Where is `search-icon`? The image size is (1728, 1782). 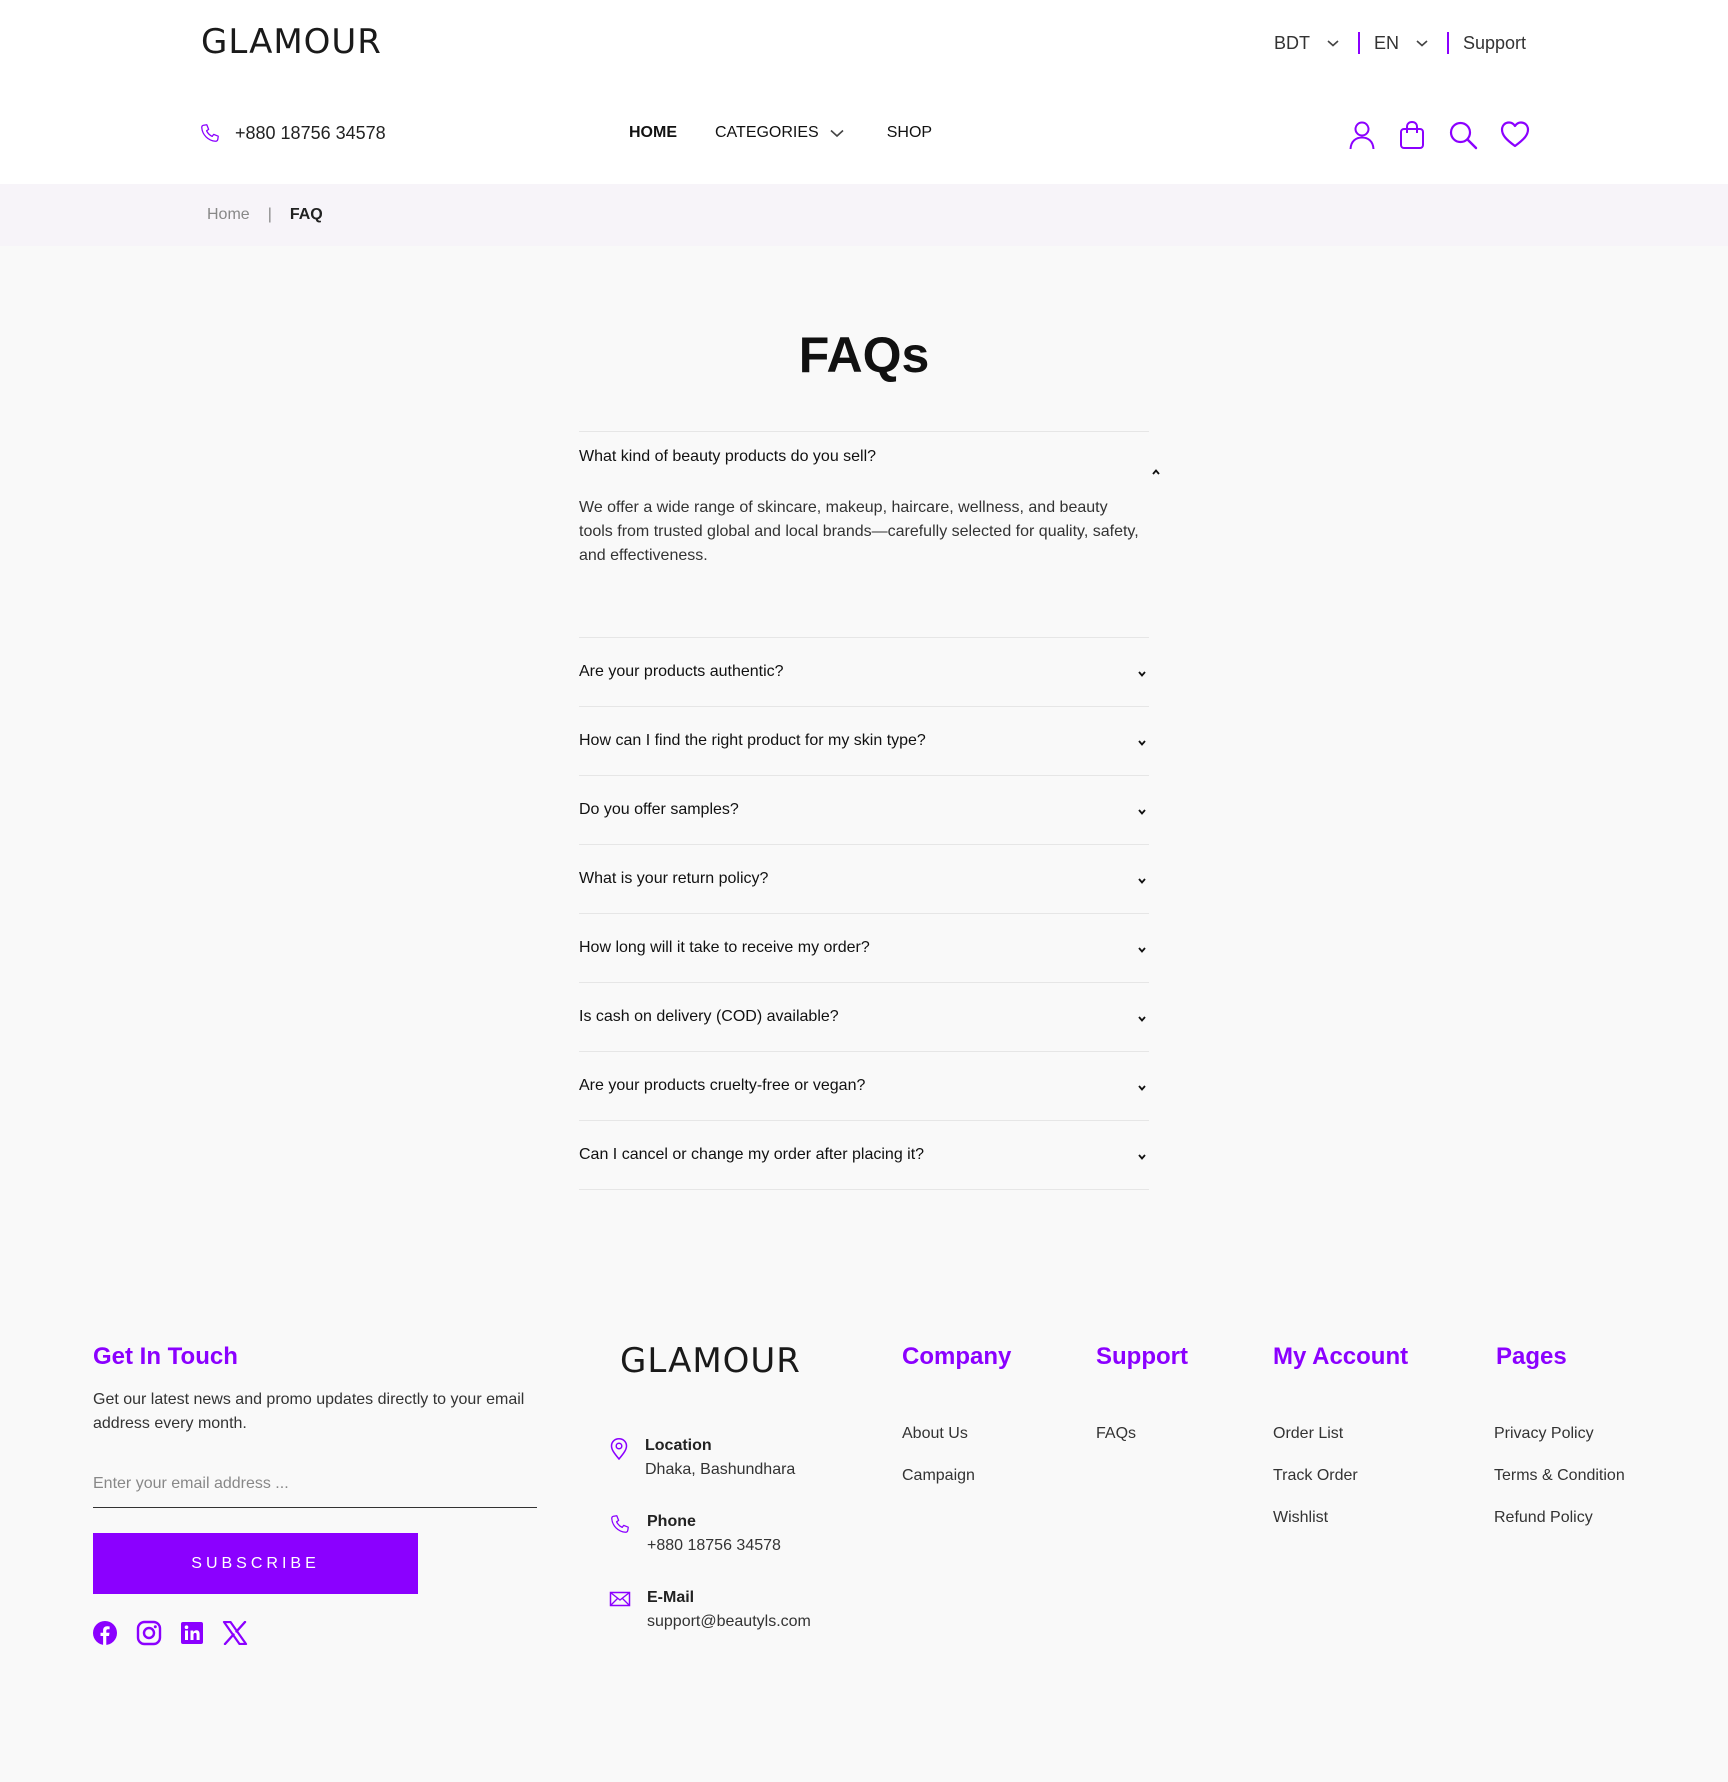 search-icon is located at coordinates (1463, 135).